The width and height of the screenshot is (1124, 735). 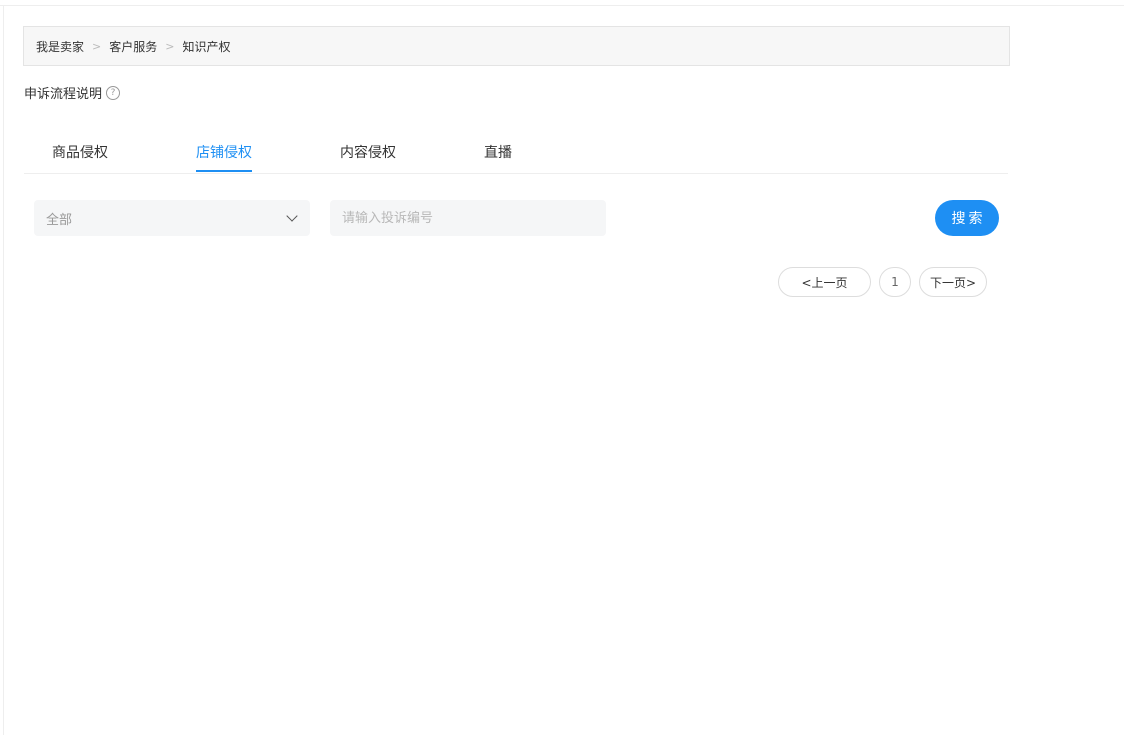 What do you see at coordinates (63, 94) in the screenshot?
I see `appeal-process-label: 申诉流程说明` at bounding box center [63, 94].